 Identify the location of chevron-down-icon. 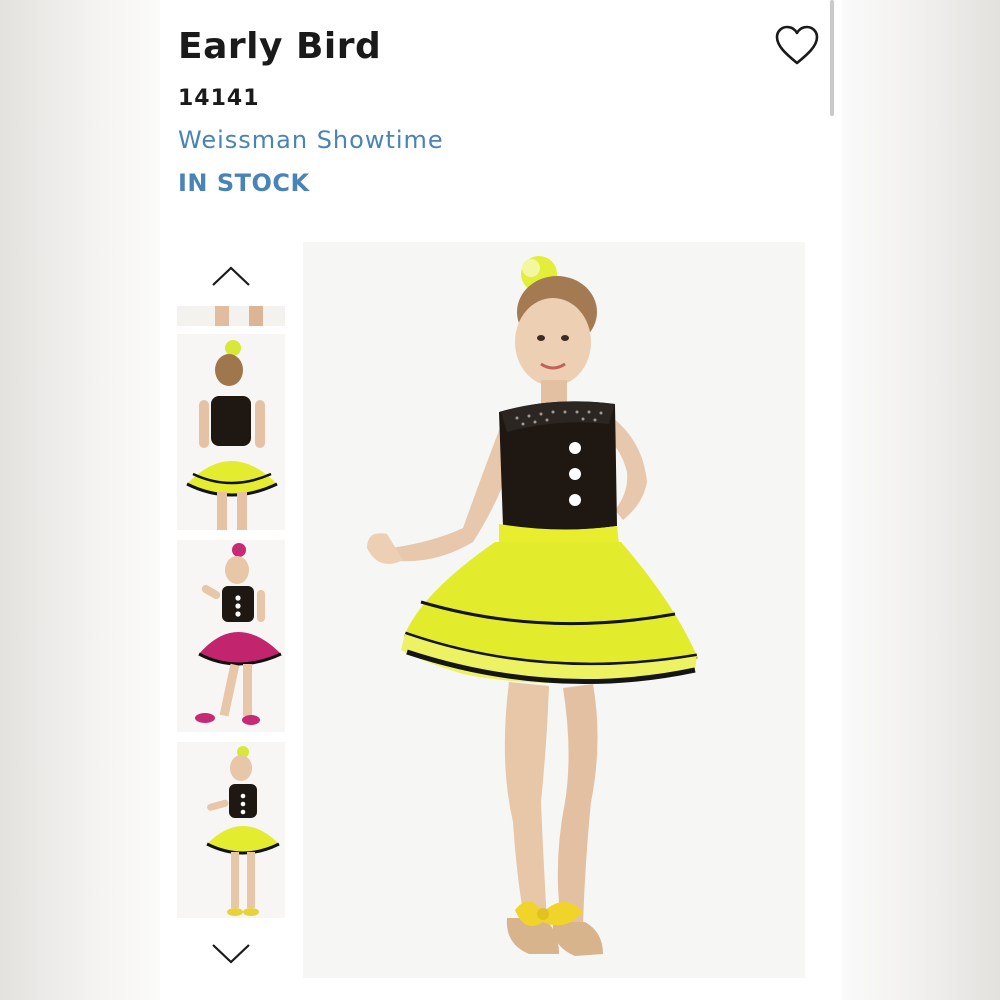
(231, 954).